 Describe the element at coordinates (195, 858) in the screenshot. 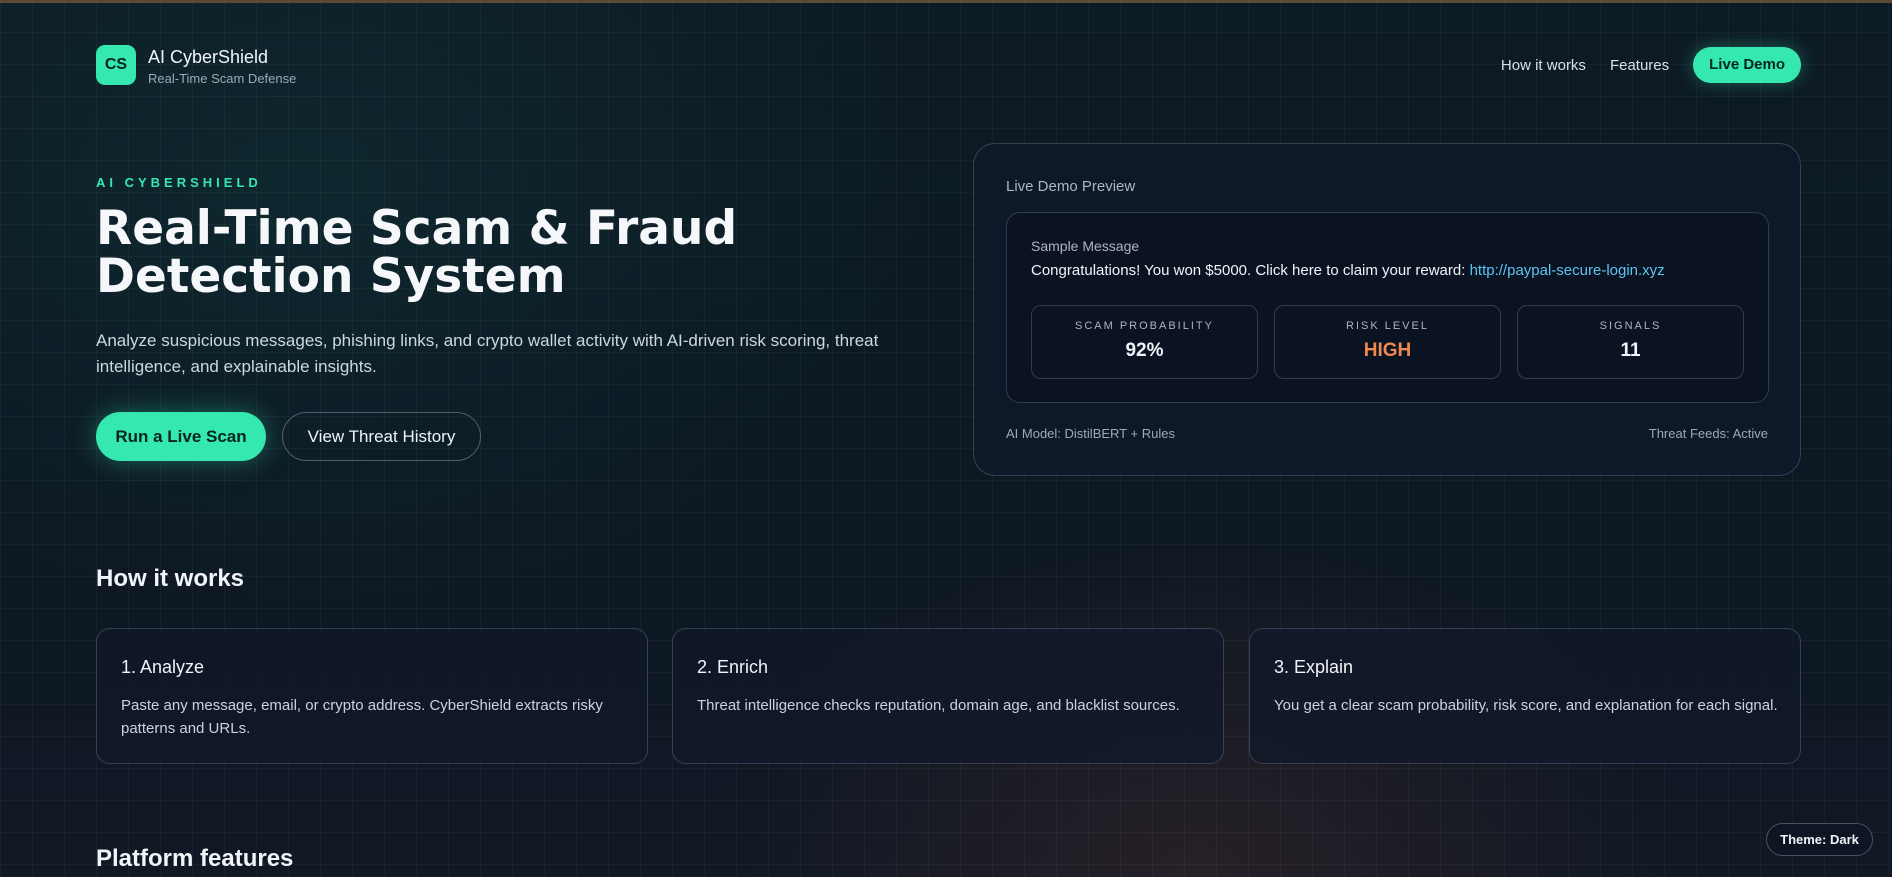

I see `platform-features-title: Platform features` at that location.